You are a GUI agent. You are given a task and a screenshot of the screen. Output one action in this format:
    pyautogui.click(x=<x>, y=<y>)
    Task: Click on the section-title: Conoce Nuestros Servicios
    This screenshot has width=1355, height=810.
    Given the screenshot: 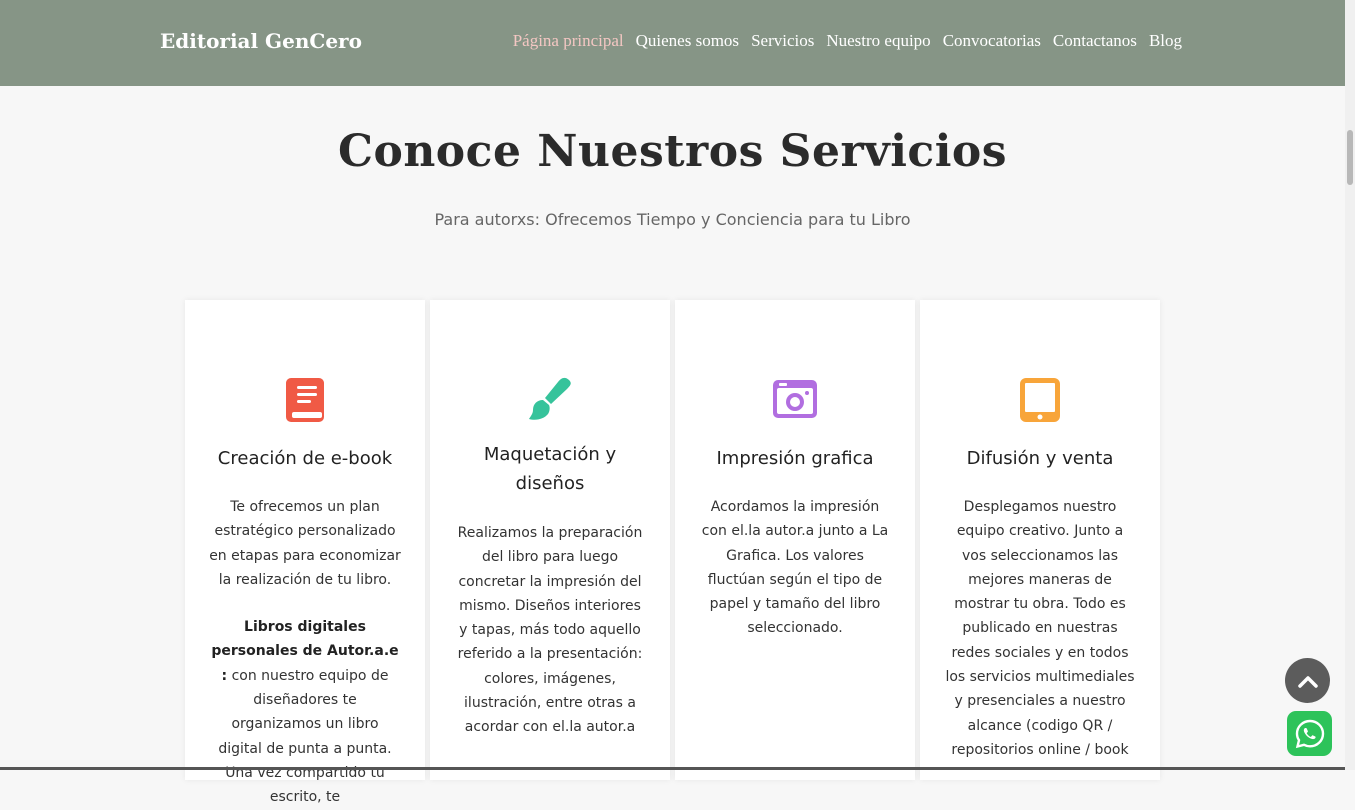 What is the action you would take?
    pyautogui.click(x=672, y=151)
    